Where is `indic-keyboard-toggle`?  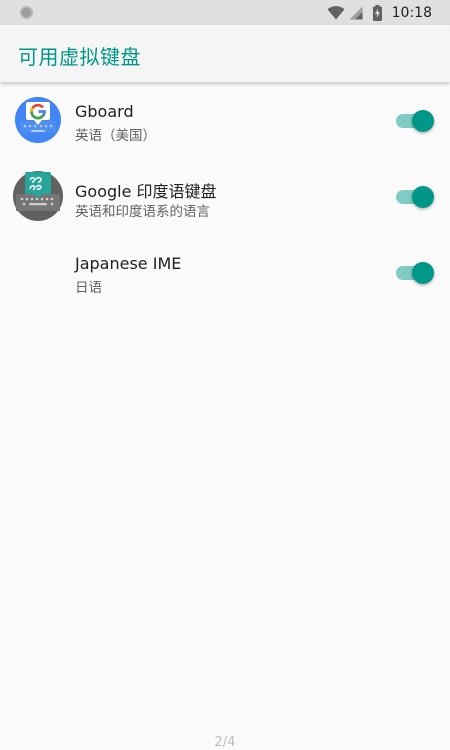 indic-keyboard-toggle is located at coordinates (415, 197).